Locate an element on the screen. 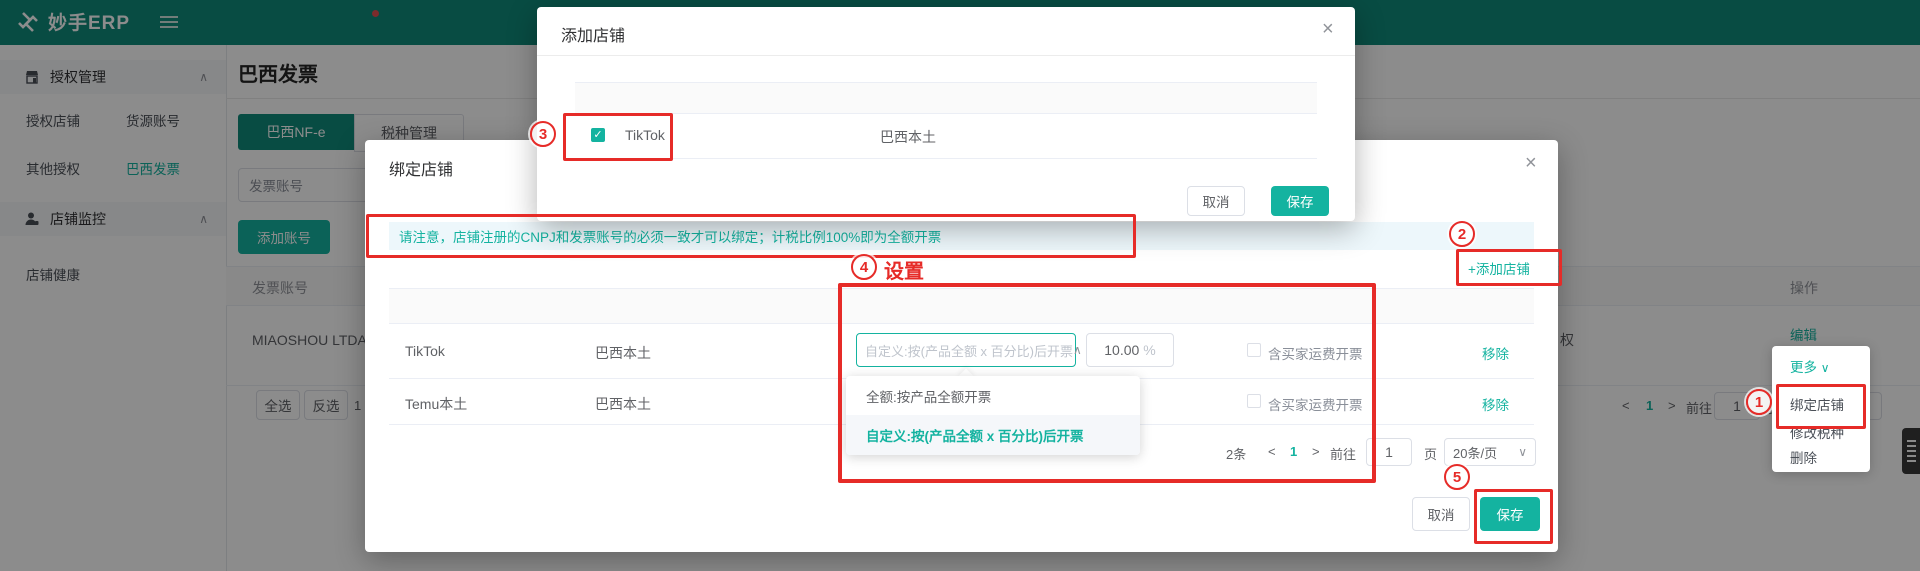  goto-page-value: 1 is located at coordinates (1389, 452).